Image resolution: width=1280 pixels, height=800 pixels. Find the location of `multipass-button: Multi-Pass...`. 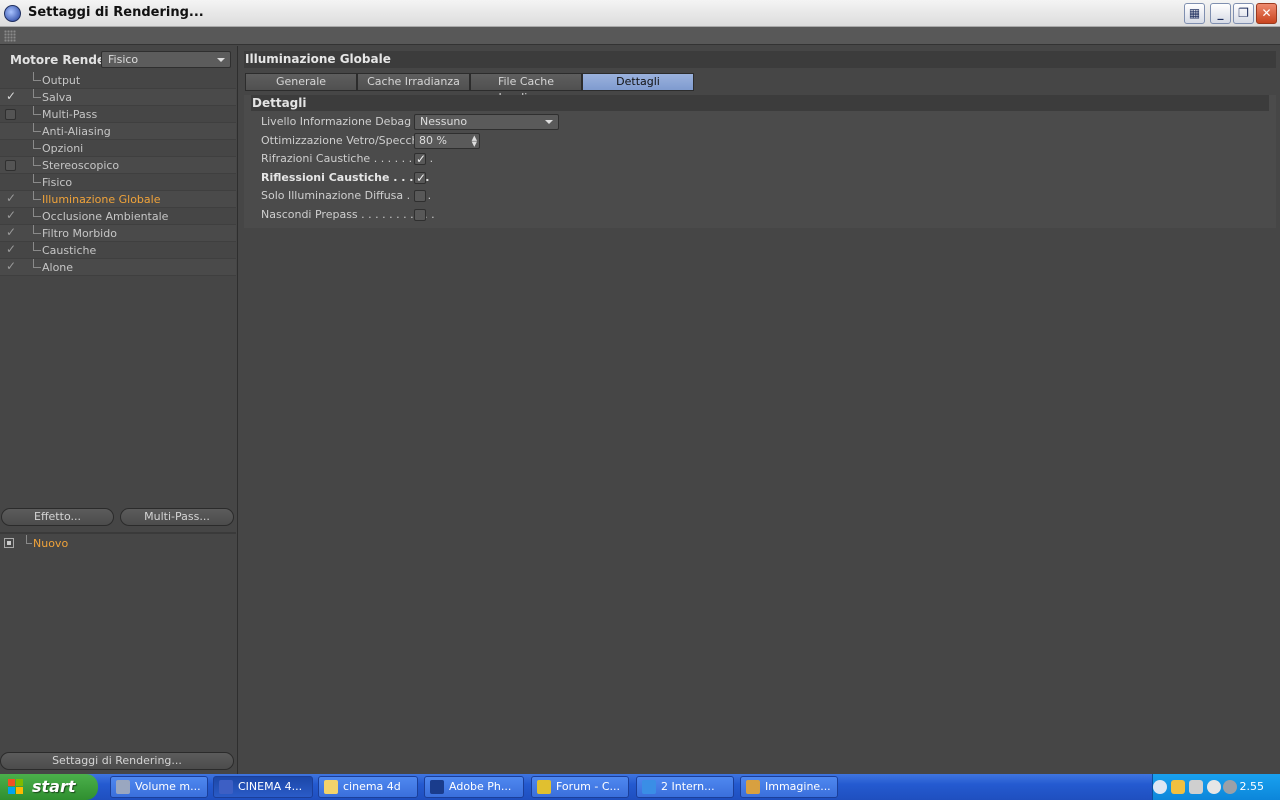

multipass-button: Multi-Pass... is located at coordinates (177, 517).